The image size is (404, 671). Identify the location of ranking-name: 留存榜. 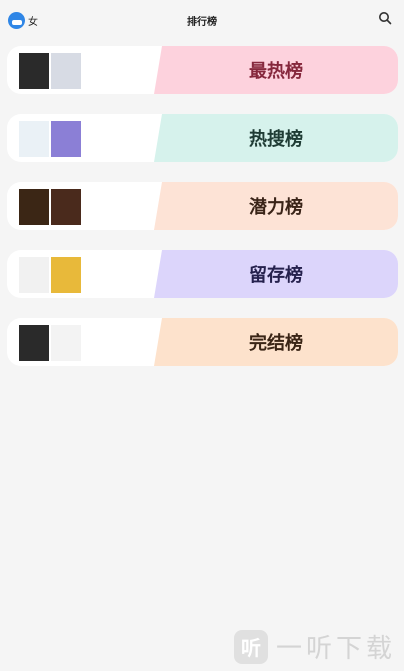
(276, 275).